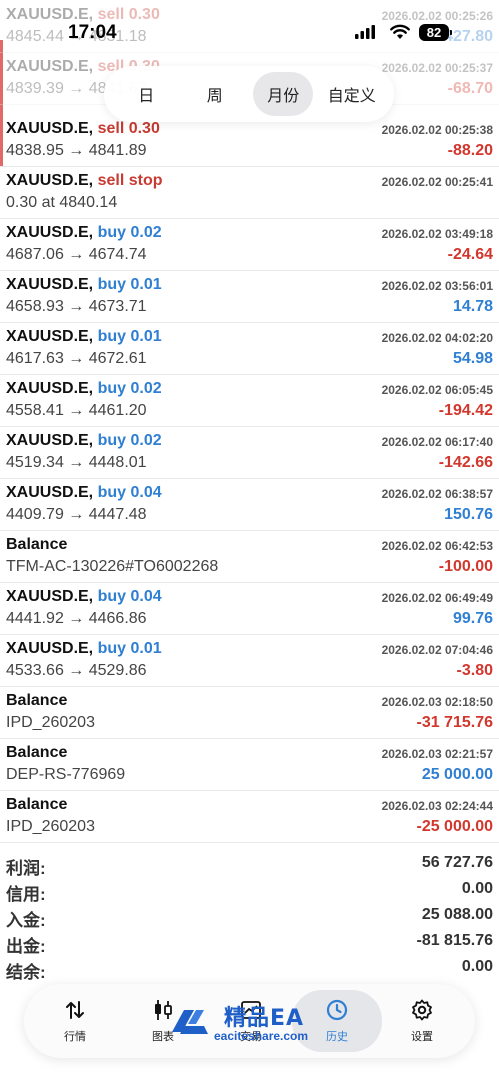 The image size is (499, 1080). I want to click on row-prices: 4687.06 → 4674.74, so click(76, 254).